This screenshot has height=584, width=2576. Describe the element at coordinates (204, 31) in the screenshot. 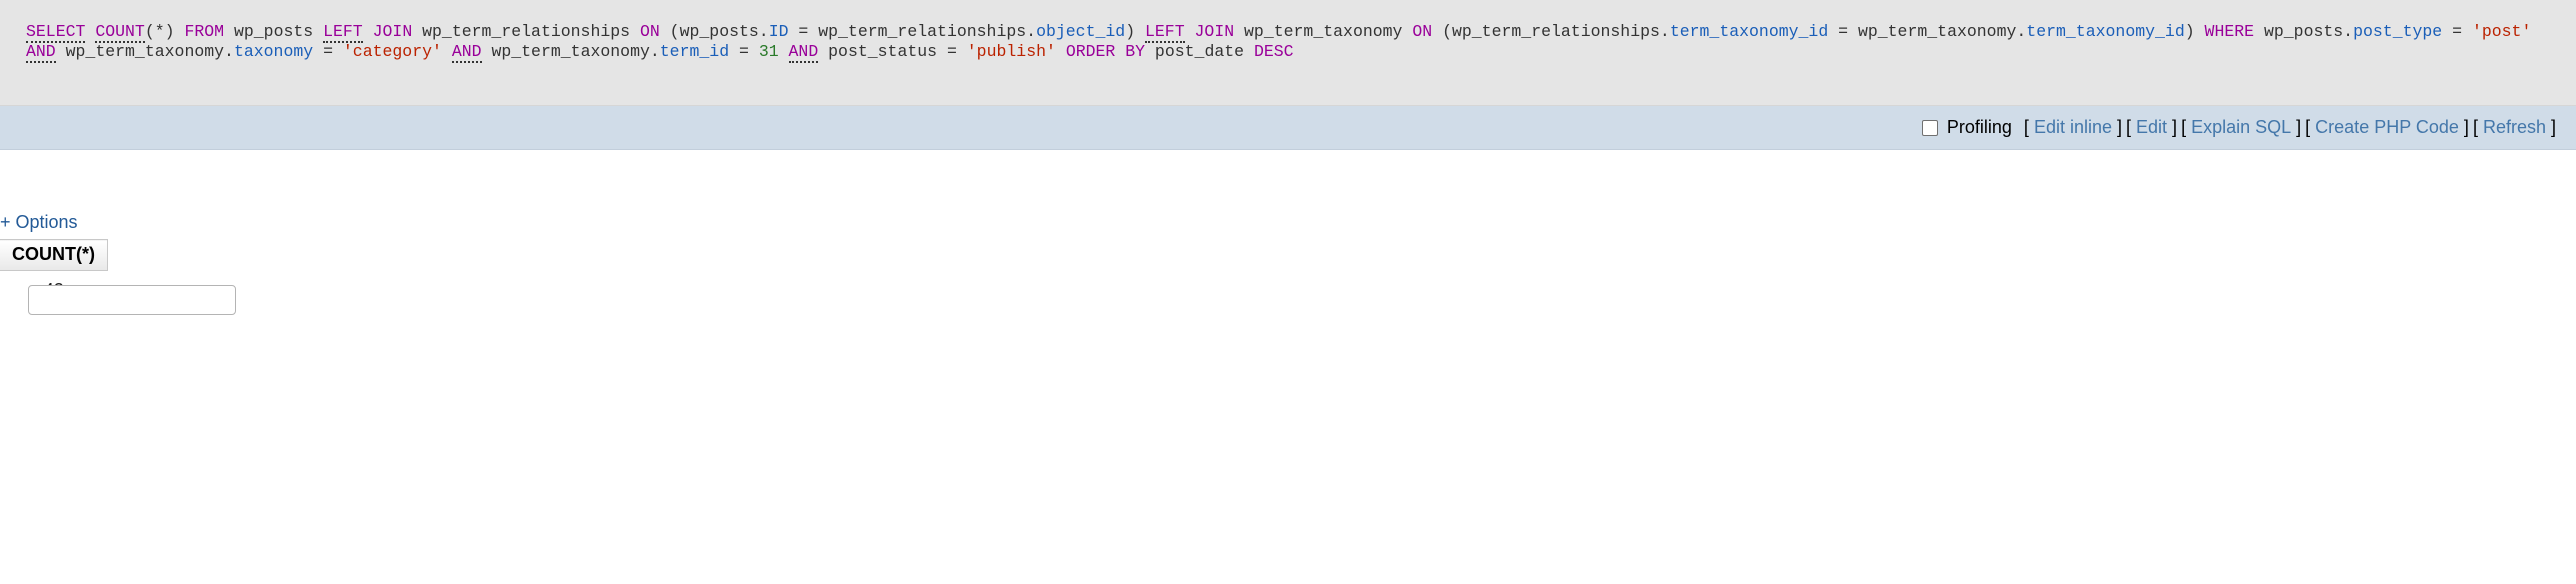

I see `sql-token: FROM` at that location.